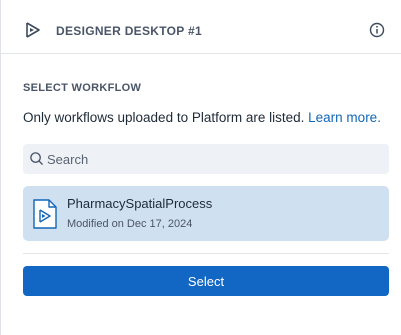 The height and width of the screenshot is (335, 401). Describe the element at coordinates (33, 30) in the screenshot. I see `designer-logo-icon` at that location.